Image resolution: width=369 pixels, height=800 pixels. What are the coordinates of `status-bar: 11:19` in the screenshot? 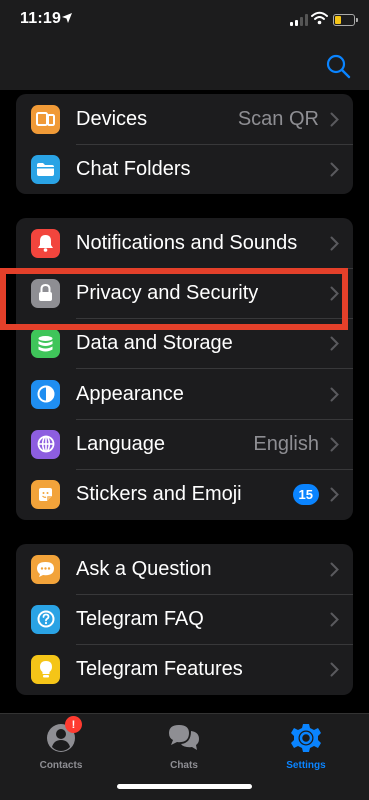 It's located at (184, 22).